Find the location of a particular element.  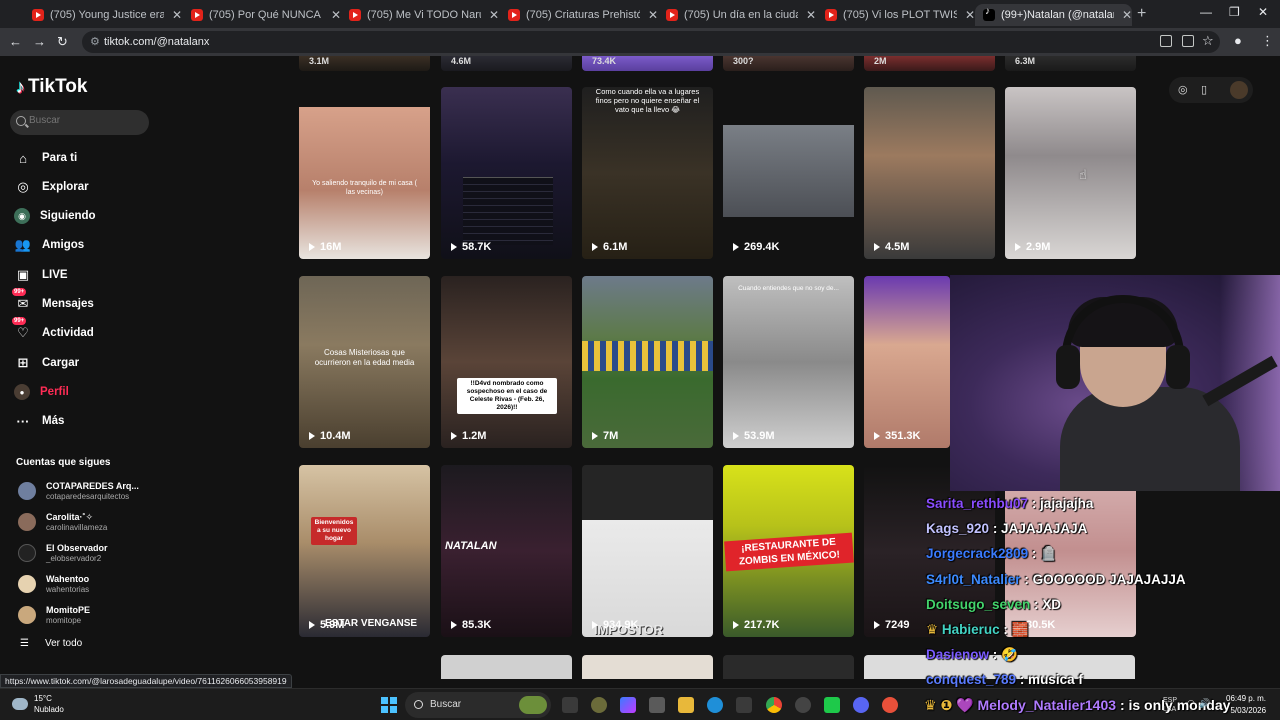

see-all-button: ☰ Ver todo is located at coordinates (51, 643).